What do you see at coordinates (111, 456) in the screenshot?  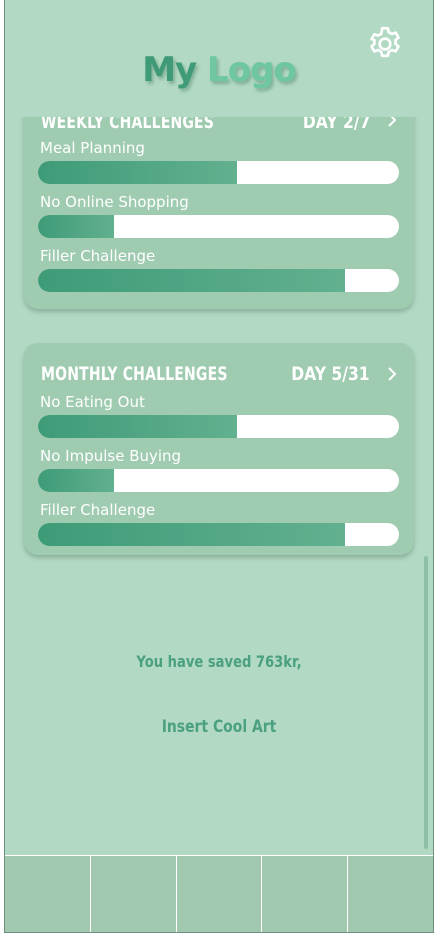 I see `challenge-label: No Impulse Buying` at bounding box center [111, 456].